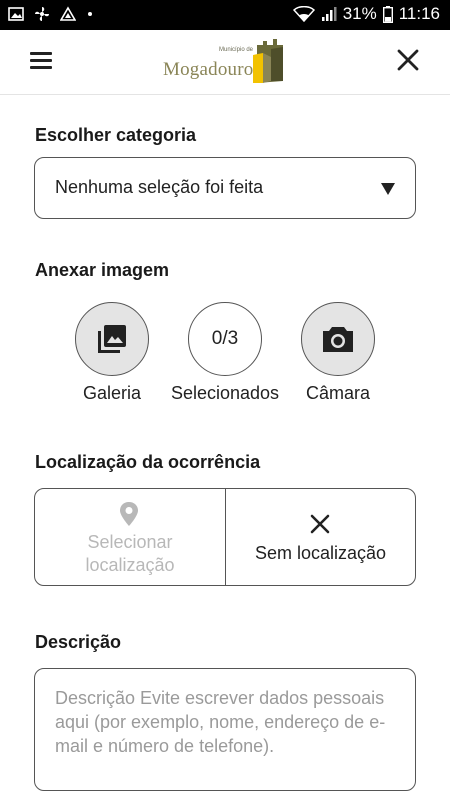 This screenshot has width=450, height=800. Describe the element at coordinates (338, 393) in the screenshot. I see `camera-label: Câmara` at that location.